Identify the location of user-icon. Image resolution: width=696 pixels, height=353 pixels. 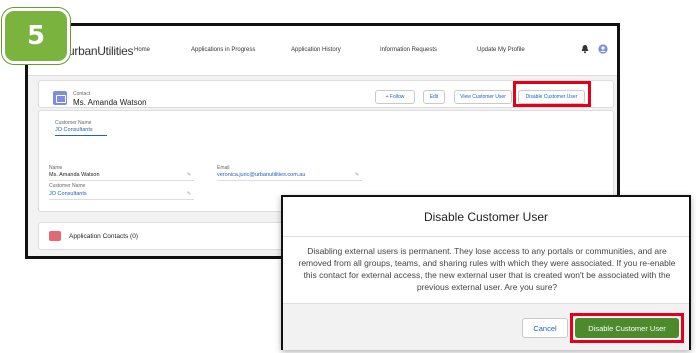
(603, 49).